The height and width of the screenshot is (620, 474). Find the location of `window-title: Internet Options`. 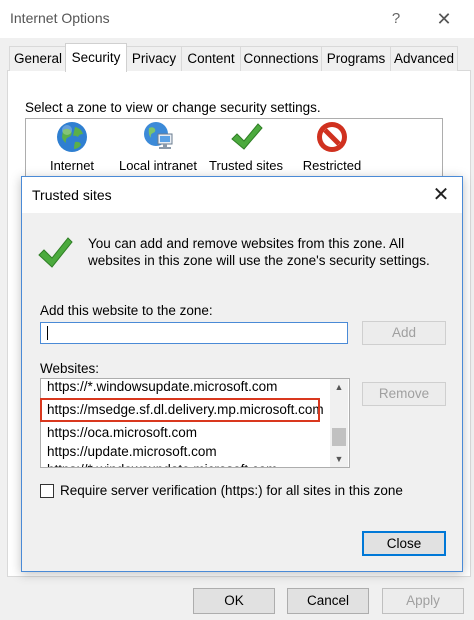

window-title: Internet Options is located at coordinates (60, 18).